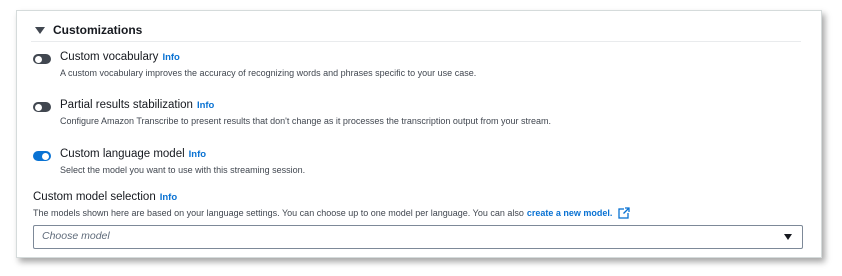 The height and width of the screenshot is (276, 842). What do you see at coordinates (418, 237) in the screenshot?
I see `choose-model-select: Choose model` at bounding box center [418, 237].